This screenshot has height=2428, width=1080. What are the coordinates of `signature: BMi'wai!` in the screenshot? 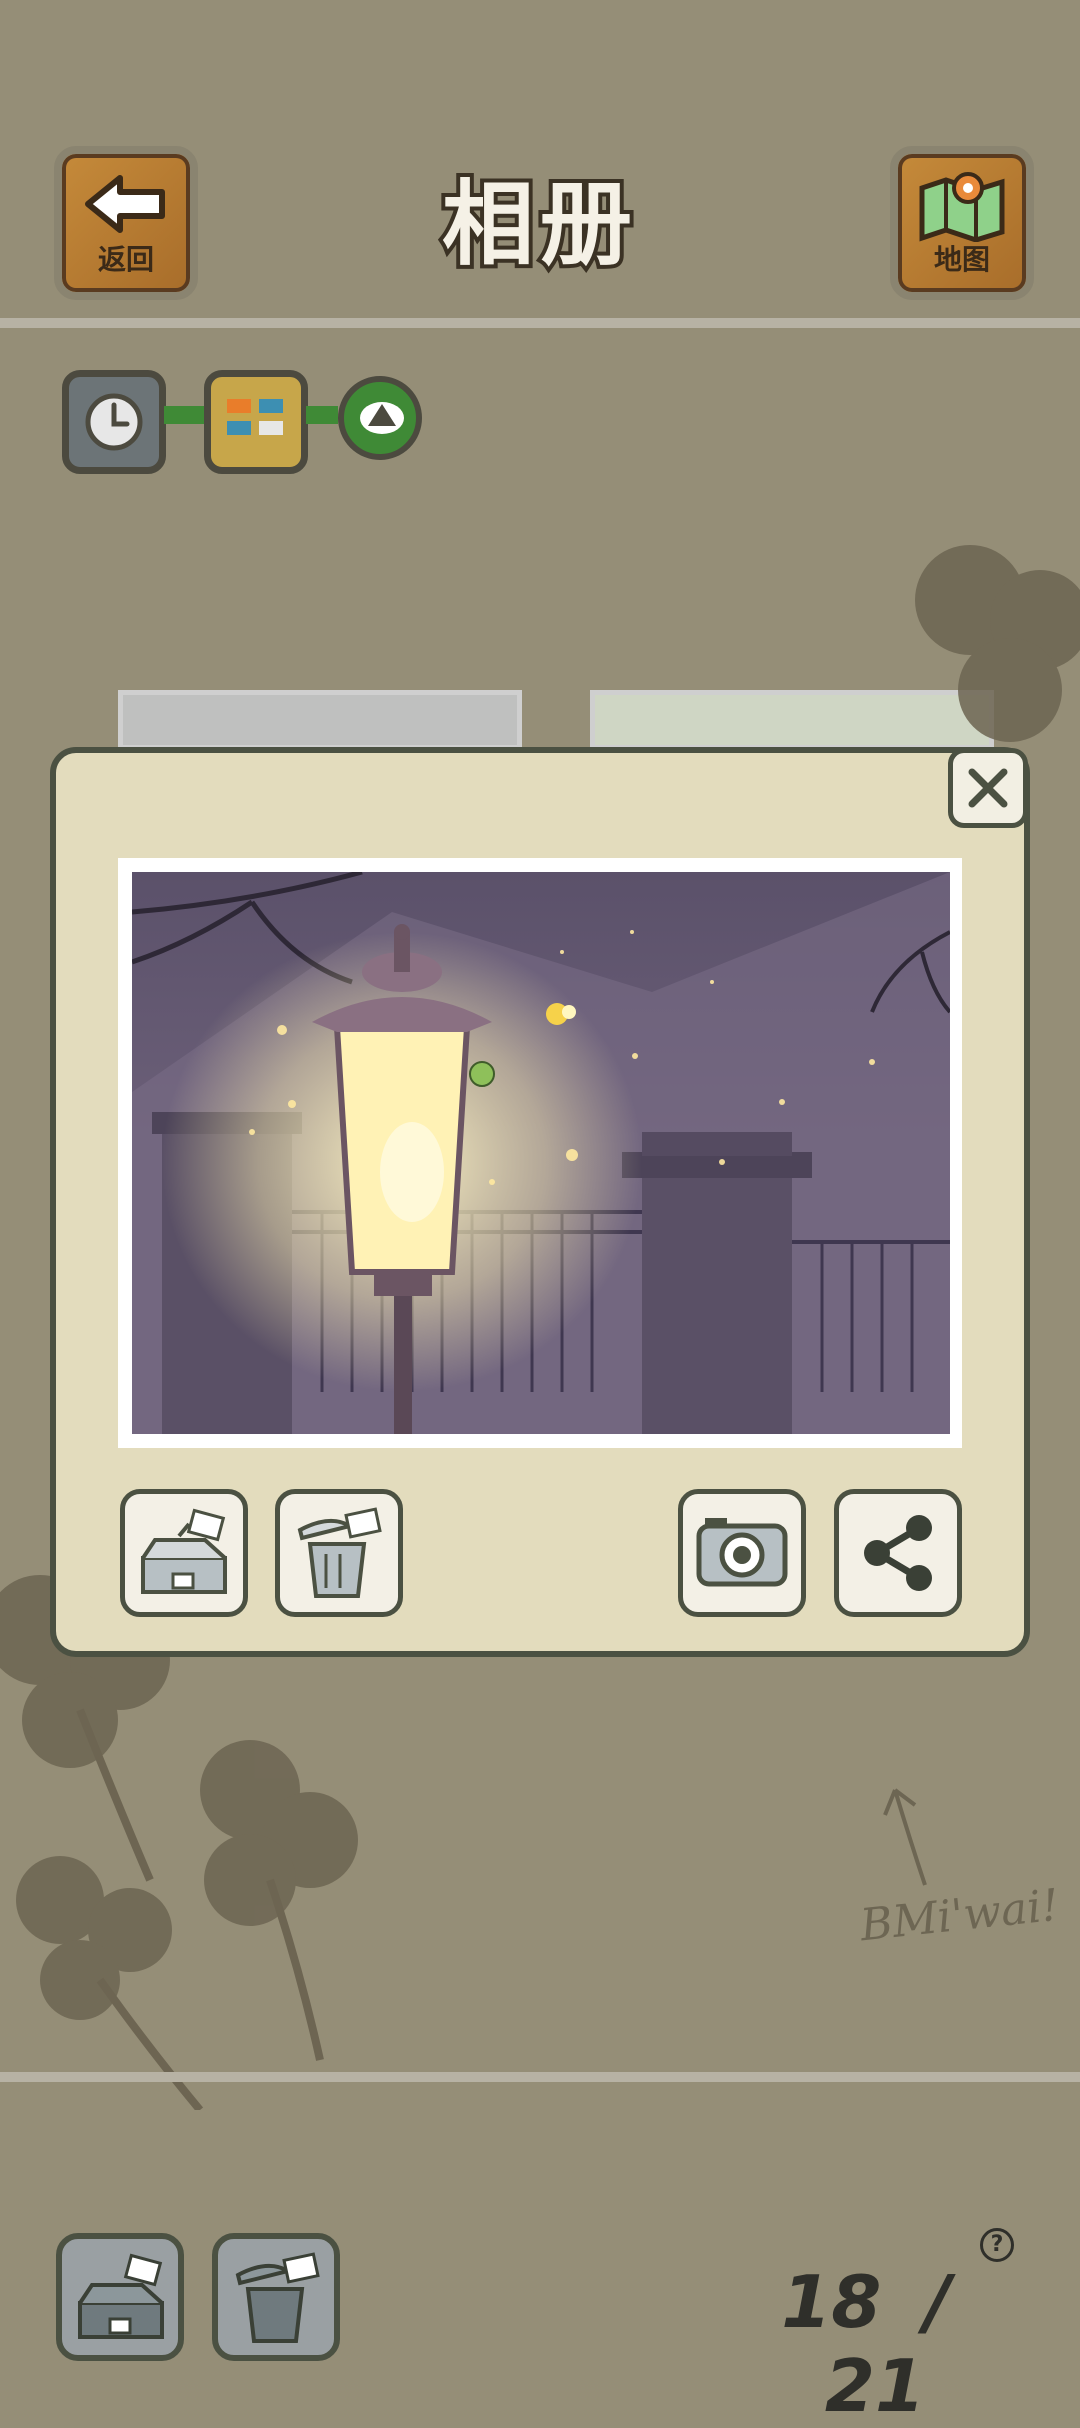 It's located at (959, 1915).